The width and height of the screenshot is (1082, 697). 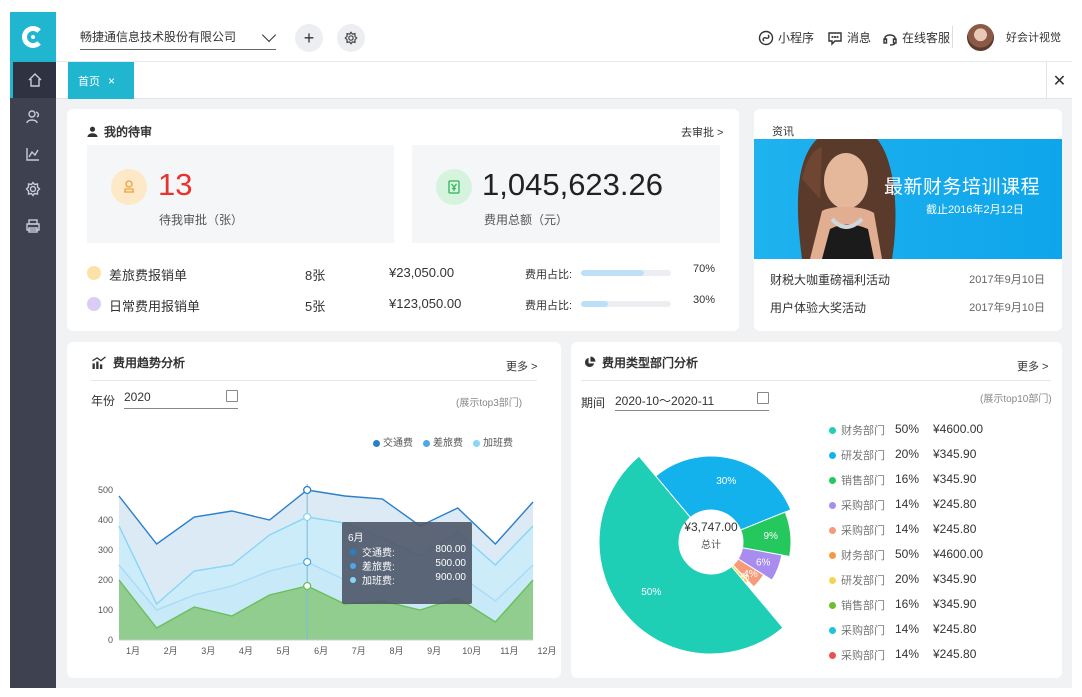 I want to click on x-tick-label: 4月, so click(x=246, y=651).